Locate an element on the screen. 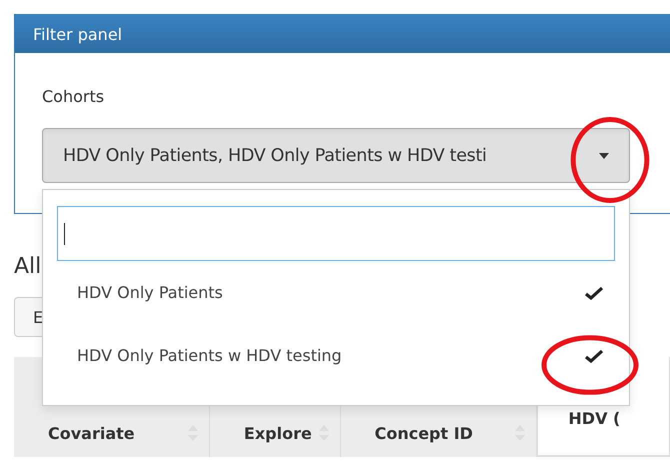 The width and height of the screenshot is (670, 462). panel-title: Filter panel is located at coordinates (77, 34).